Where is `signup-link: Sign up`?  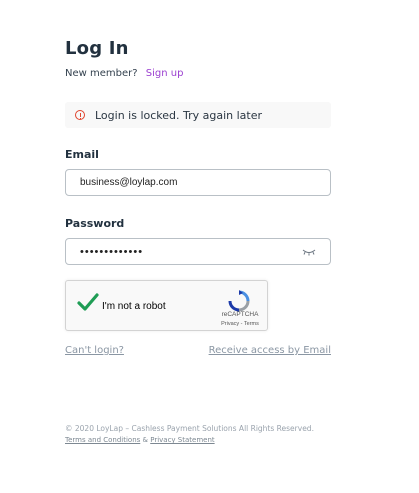
signup-link: Sign up is located at coordinates (165, 73).